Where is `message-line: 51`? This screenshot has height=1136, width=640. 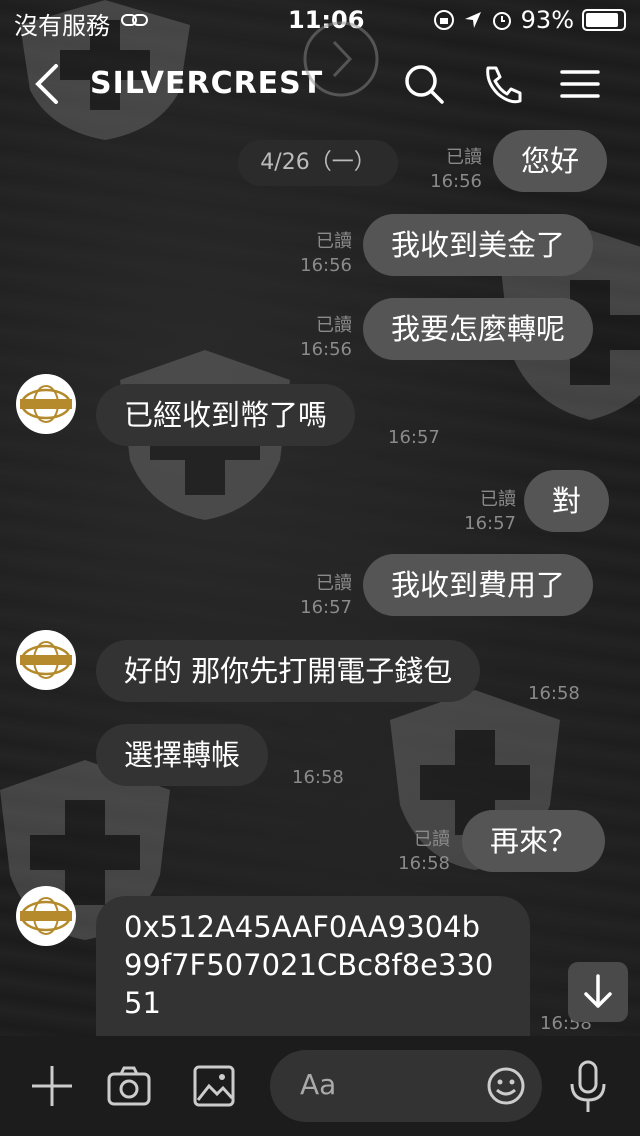
message-line: 51 is located at coordinates (142, 1003).